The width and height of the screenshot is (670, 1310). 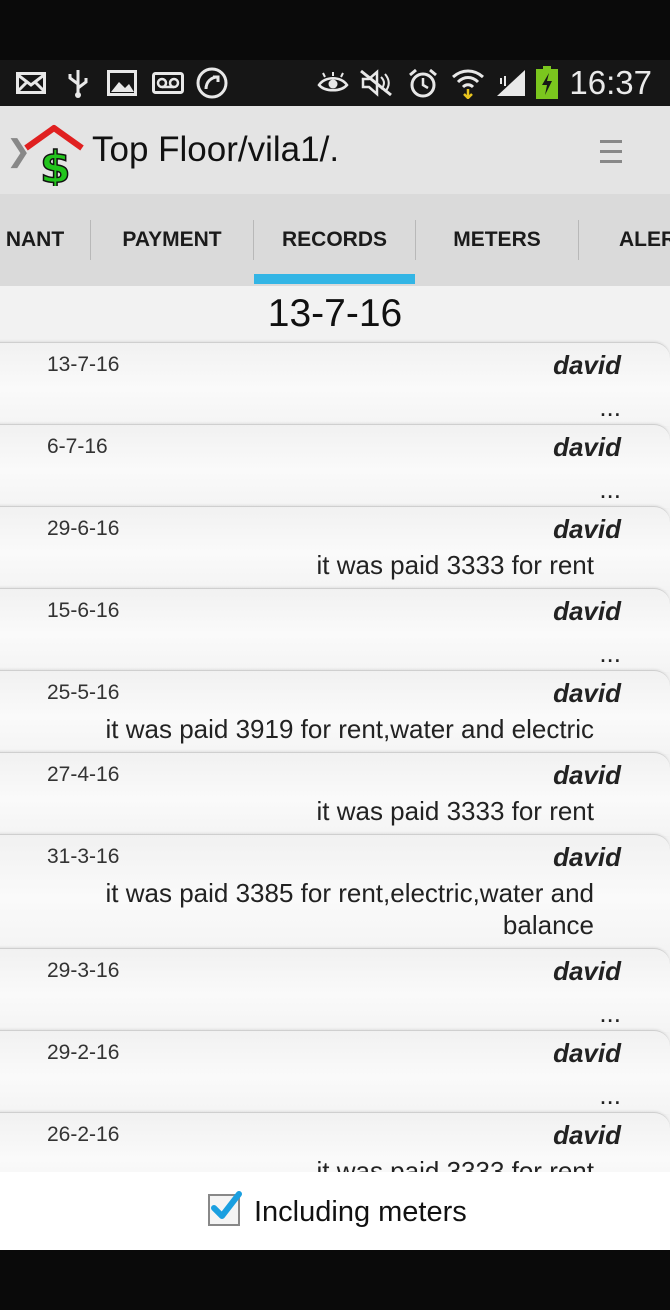 I want to click on tab-payment: PAYMENT, so click(x=172, y=240).